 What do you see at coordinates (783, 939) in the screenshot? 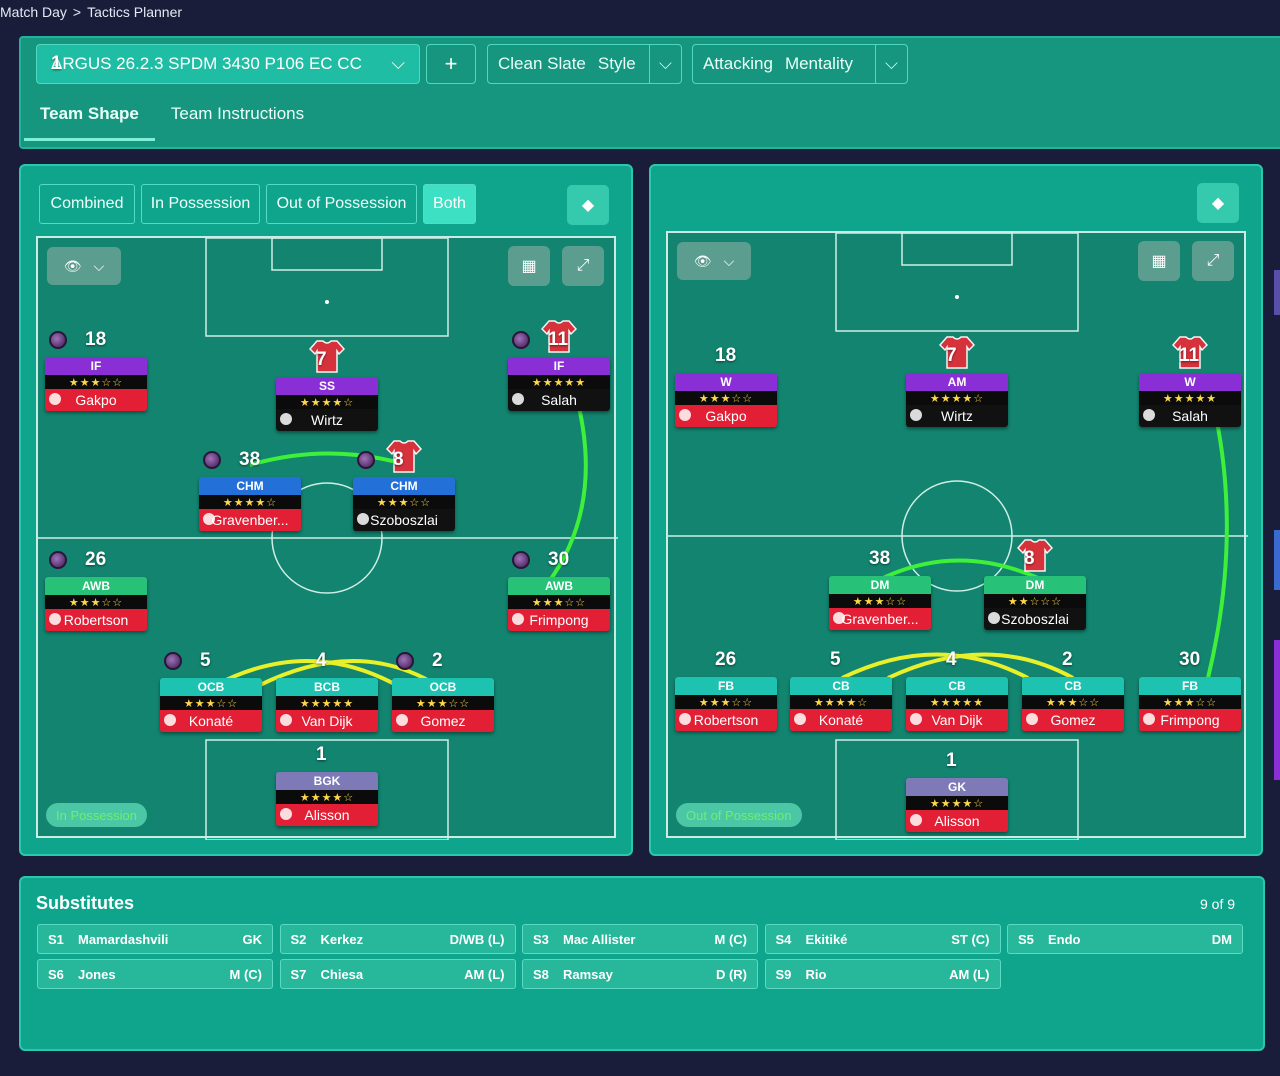
I see `sub-slot: S4` at bounding box center [783, 939].